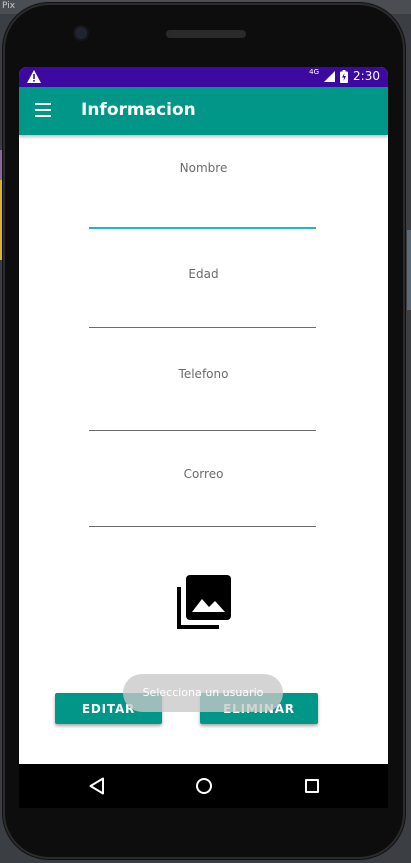 The image size is (411, 863). What do you see at coordinates (314, 72) in the screenshot?
I see `network-type: 4G` at bounding box center [314, 72].